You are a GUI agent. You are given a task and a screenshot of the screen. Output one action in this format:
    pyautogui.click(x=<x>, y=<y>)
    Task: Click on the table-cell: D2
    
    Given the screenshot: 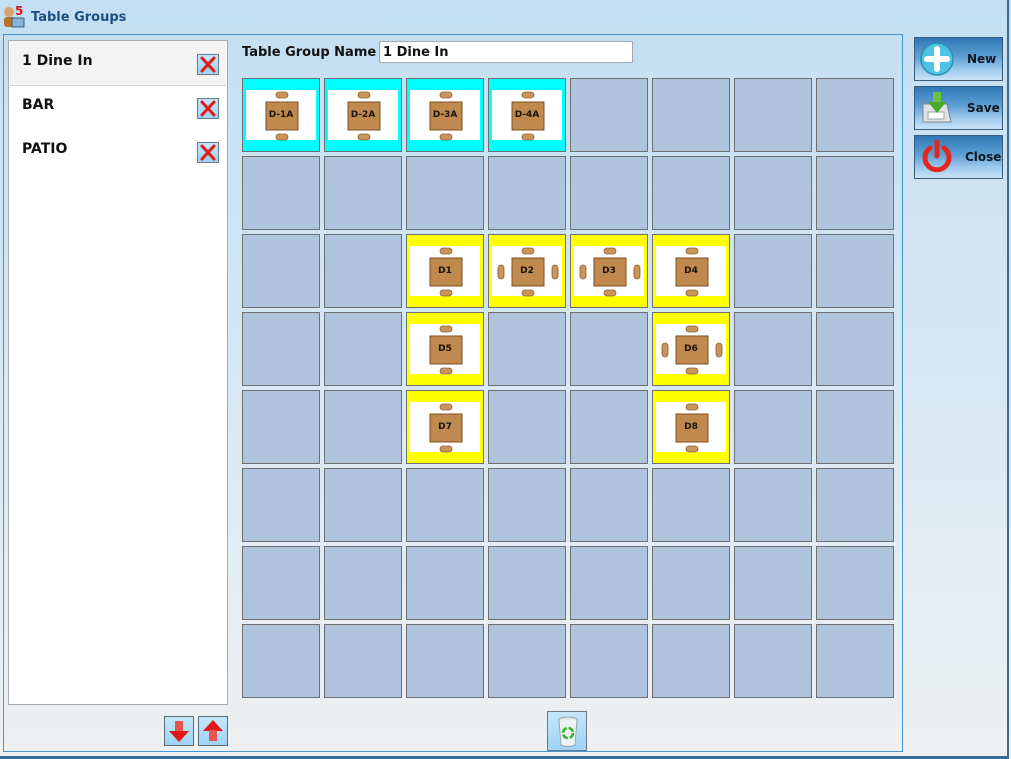 What is the action you would take?
    pyautogui.click(x=527, y=271)
    